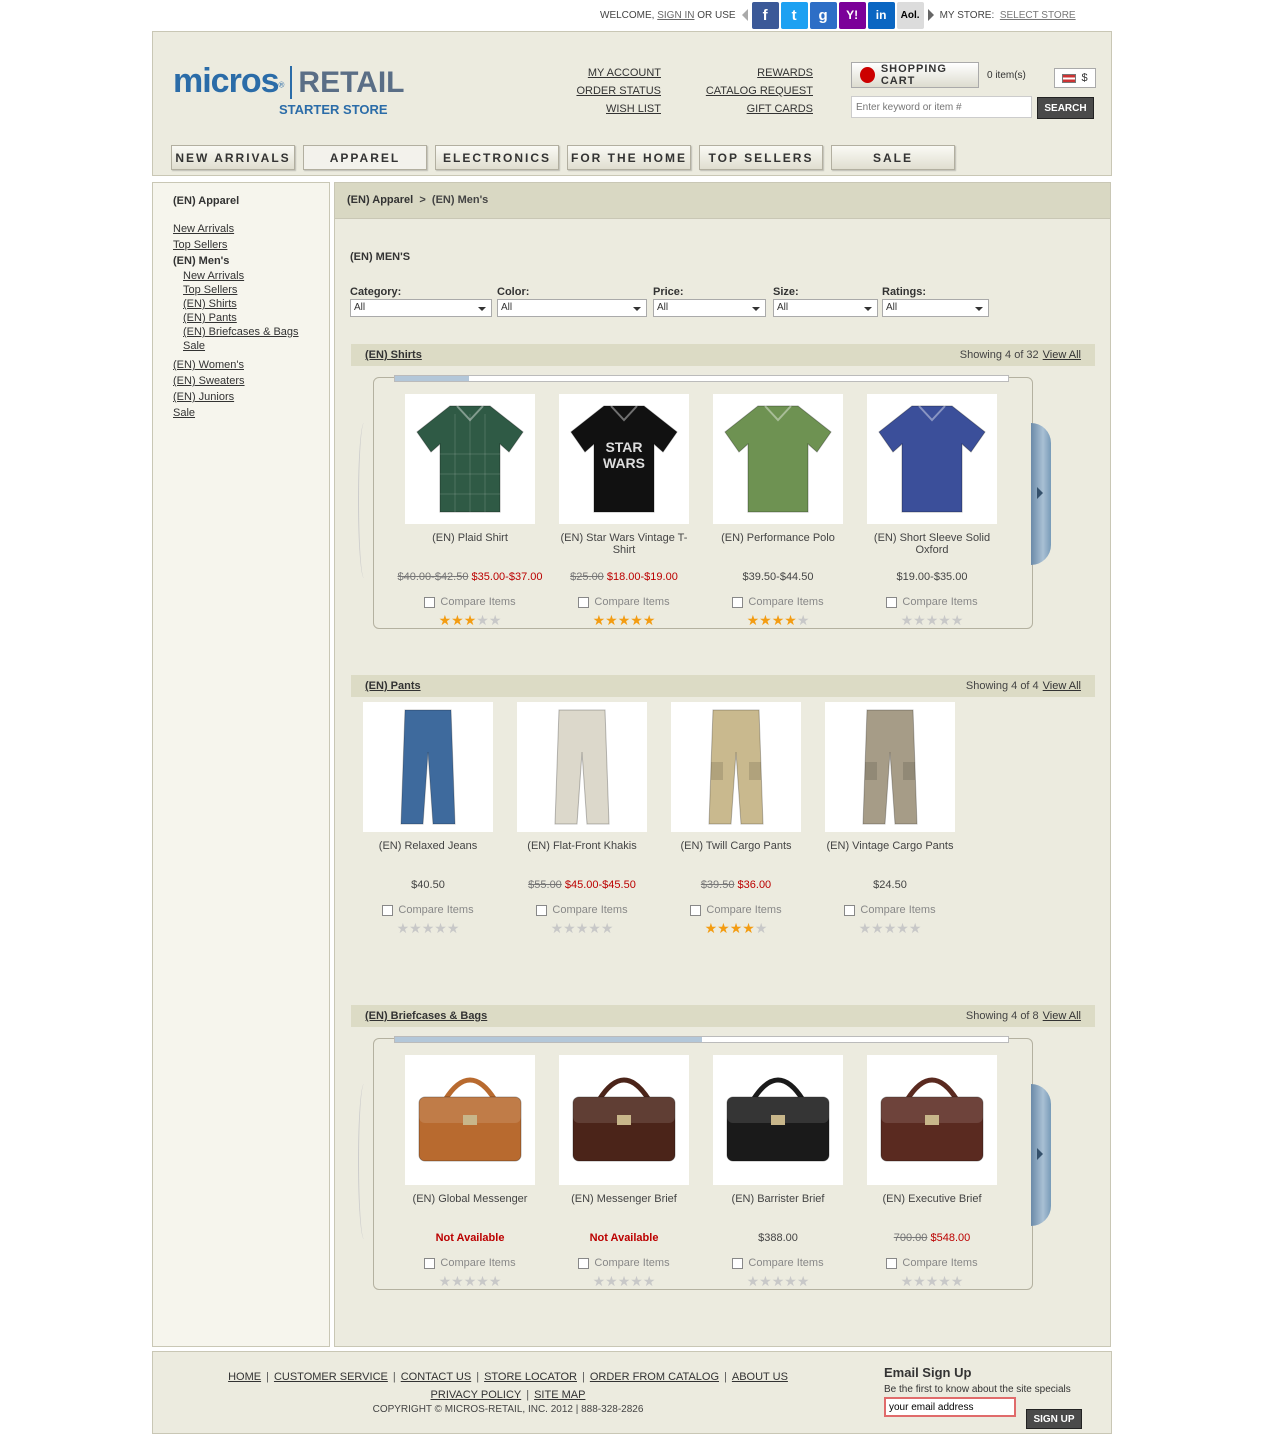 This screenshot has height=1434, width=1263. What do you see at coordinates (675, 15) in the screenshot?
I see `sign-in-link: SIGN IN` at bounding box center [675, 15].